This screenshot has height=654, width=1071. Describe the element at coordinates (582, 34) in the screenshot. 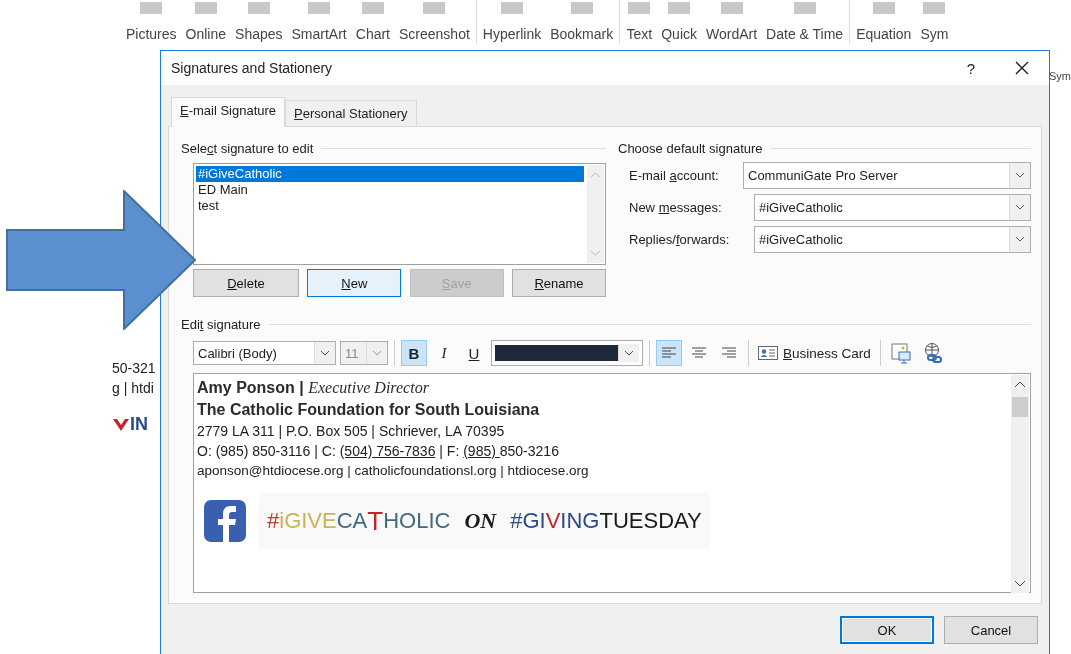

I see `ribbon-button: Bookmark` at that location.